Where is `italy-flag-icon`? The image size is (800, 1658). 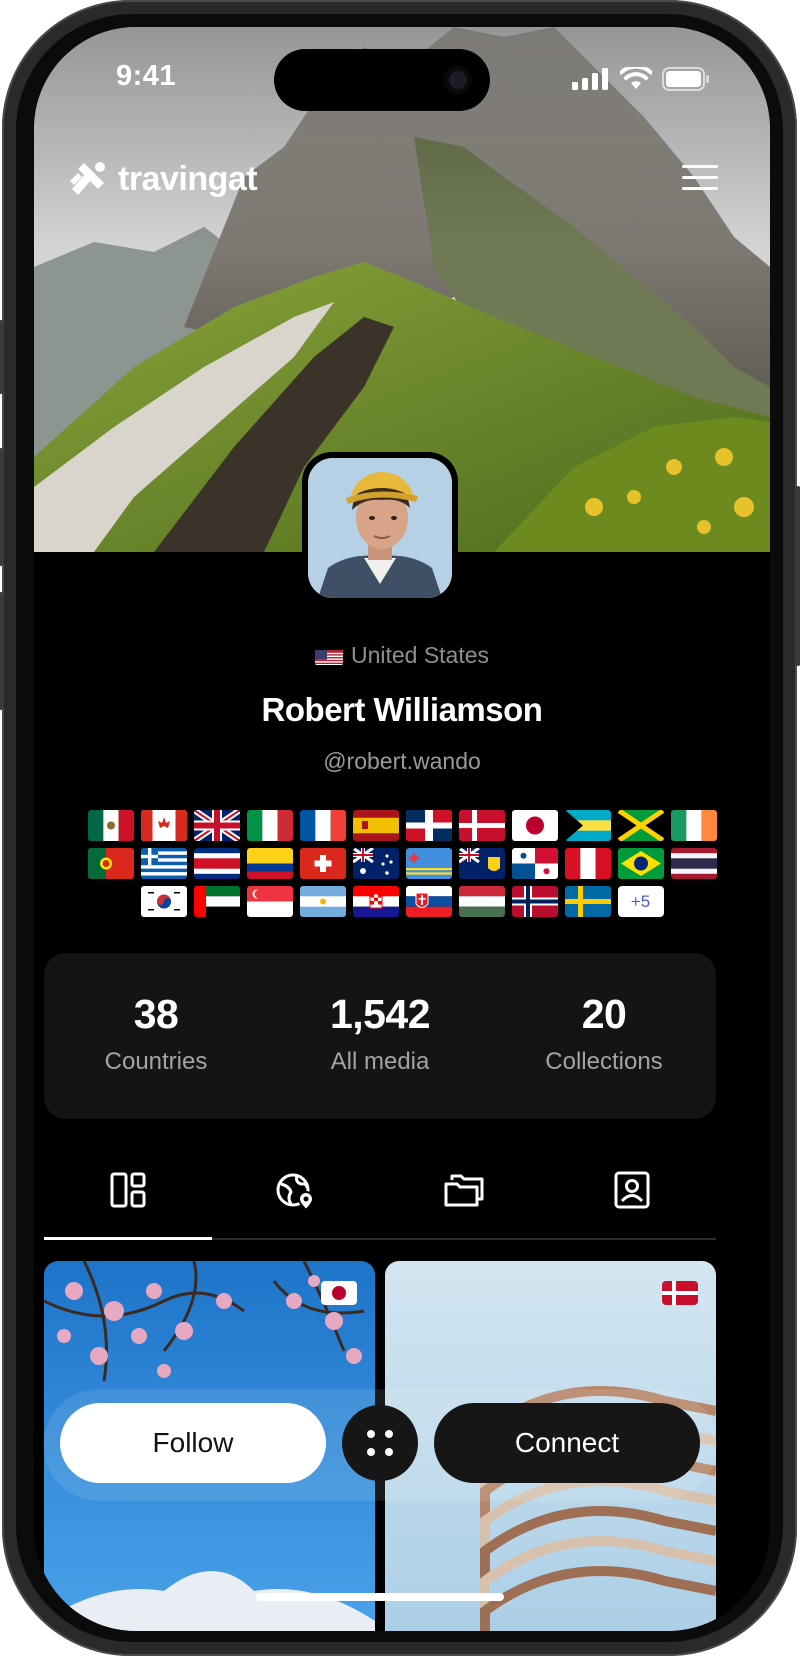
italy-flag-icon is located at coordinates (269, 825).